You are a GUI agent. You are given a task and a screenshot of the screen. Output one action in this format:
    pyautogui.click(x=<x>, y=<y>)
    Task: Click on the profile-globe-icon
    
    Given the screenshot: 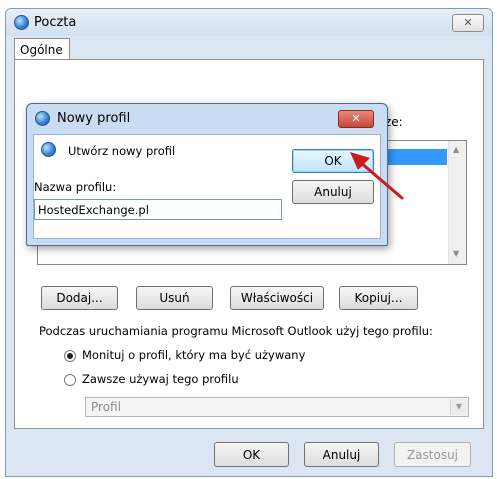 What is the action you would take?
    pyautogui.click(x=48, y=149)
    